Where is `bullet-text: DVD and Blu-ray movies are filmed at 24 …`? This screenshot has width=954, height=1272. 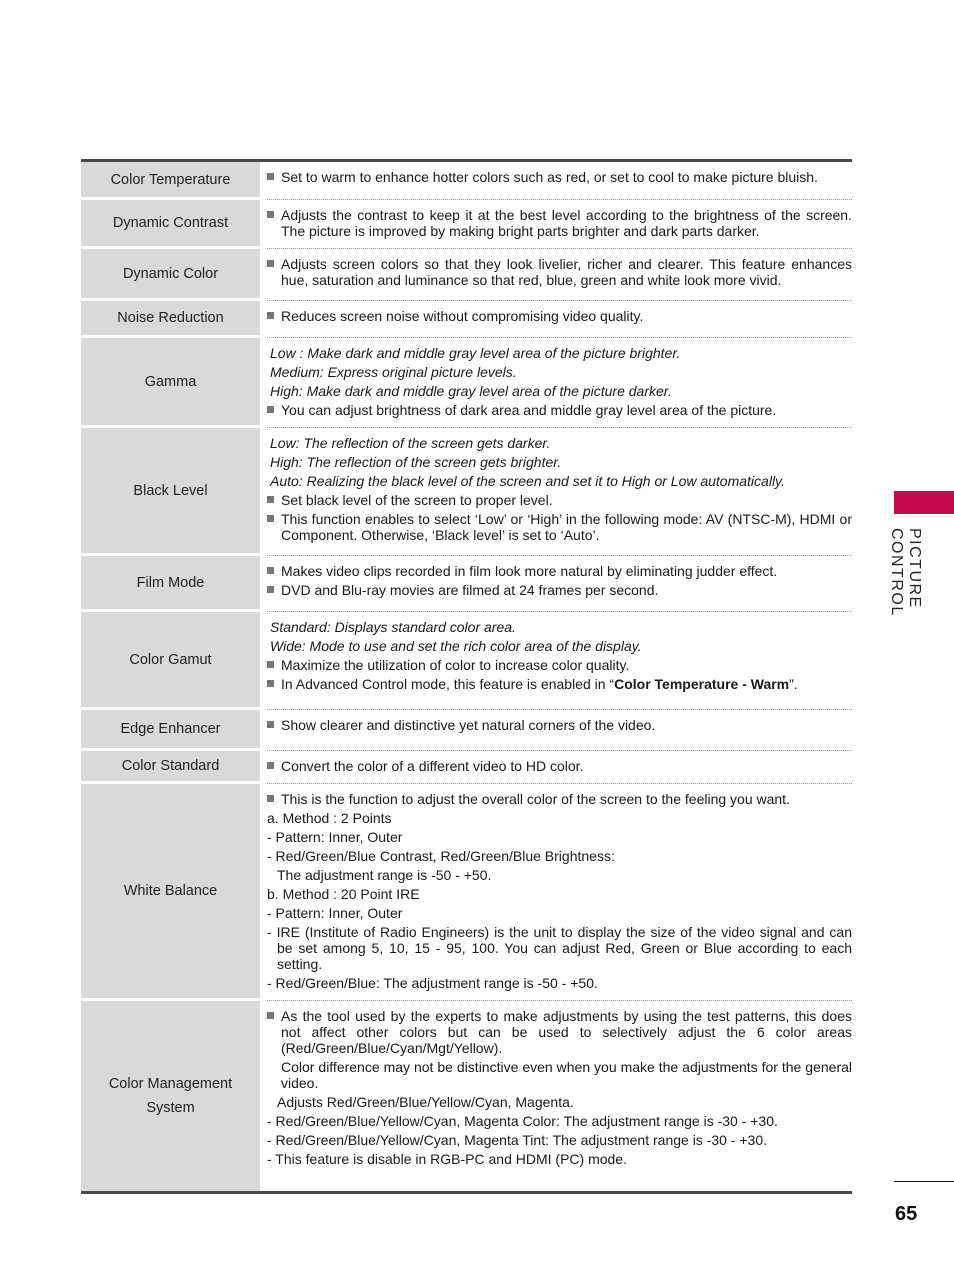 bullet-text: DVD and Blu-ray movies are filmed at 24 … is located at coordinates (470, 590).